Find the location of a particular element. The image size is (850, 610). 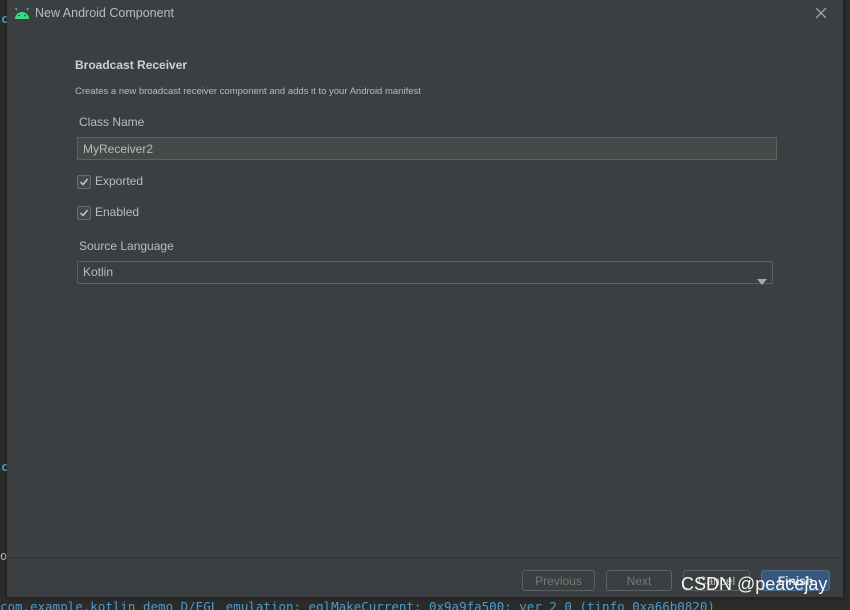

enabled-label: Enabled is located at coordinates (117, 212).